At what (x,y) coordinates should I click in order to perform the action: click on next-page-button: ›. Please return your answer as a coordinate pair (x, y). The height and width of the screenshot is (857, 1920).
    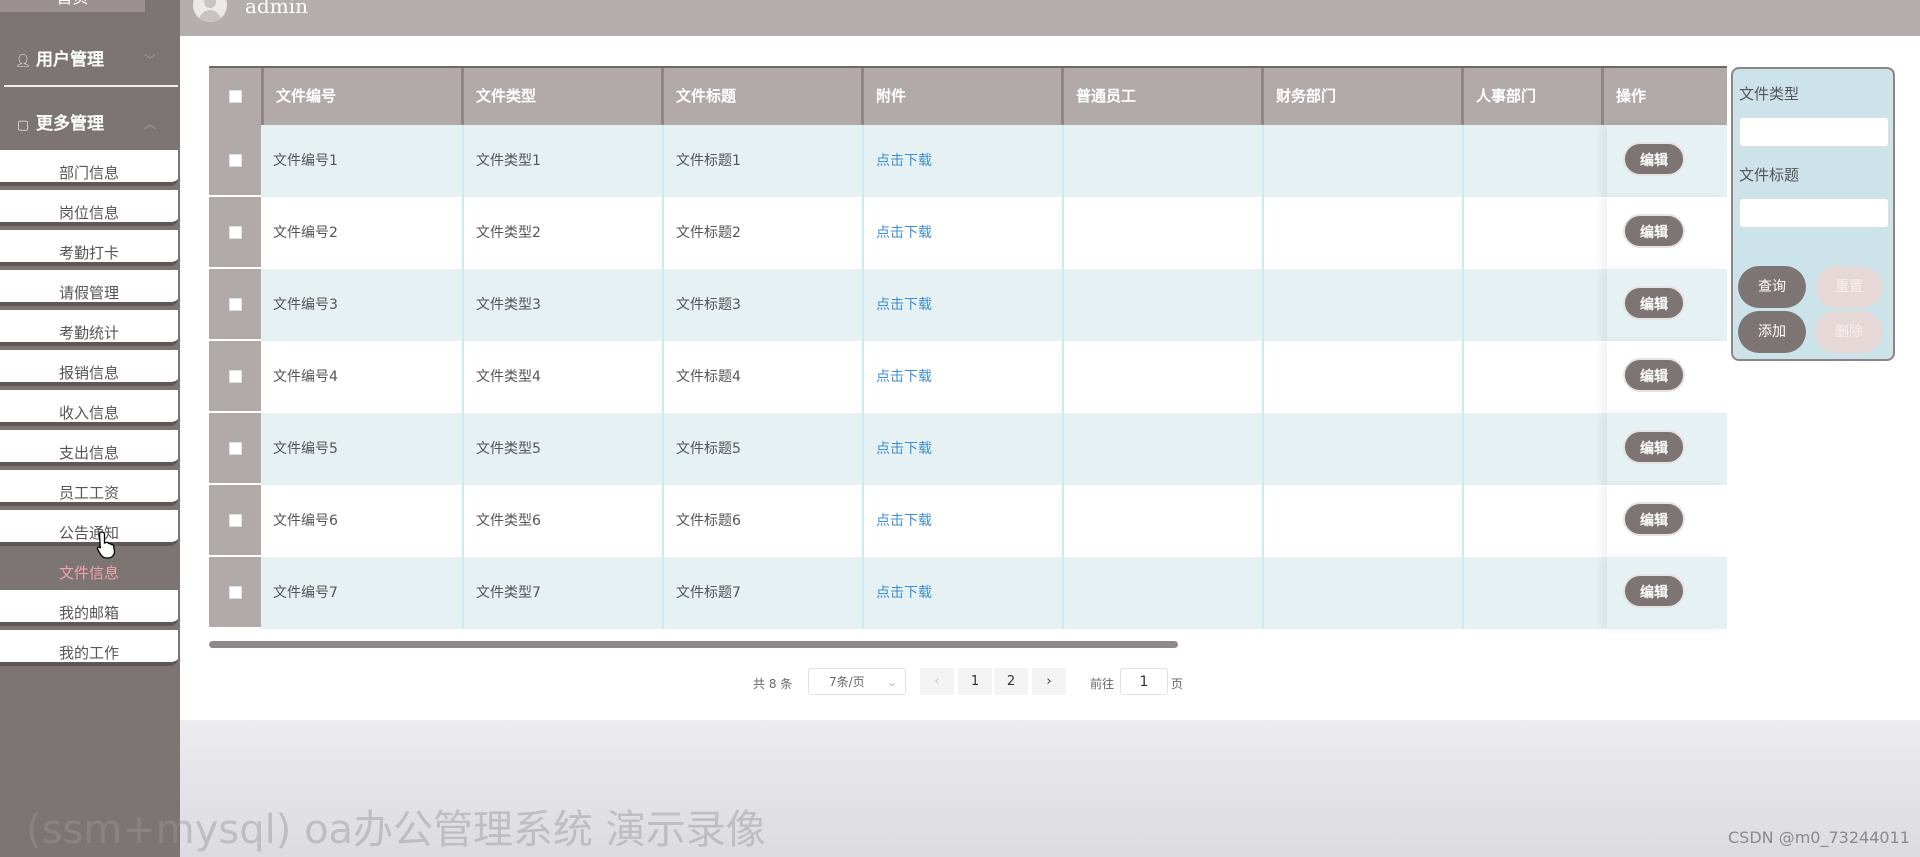
    Looking at the image, I should click on (1049, 681).